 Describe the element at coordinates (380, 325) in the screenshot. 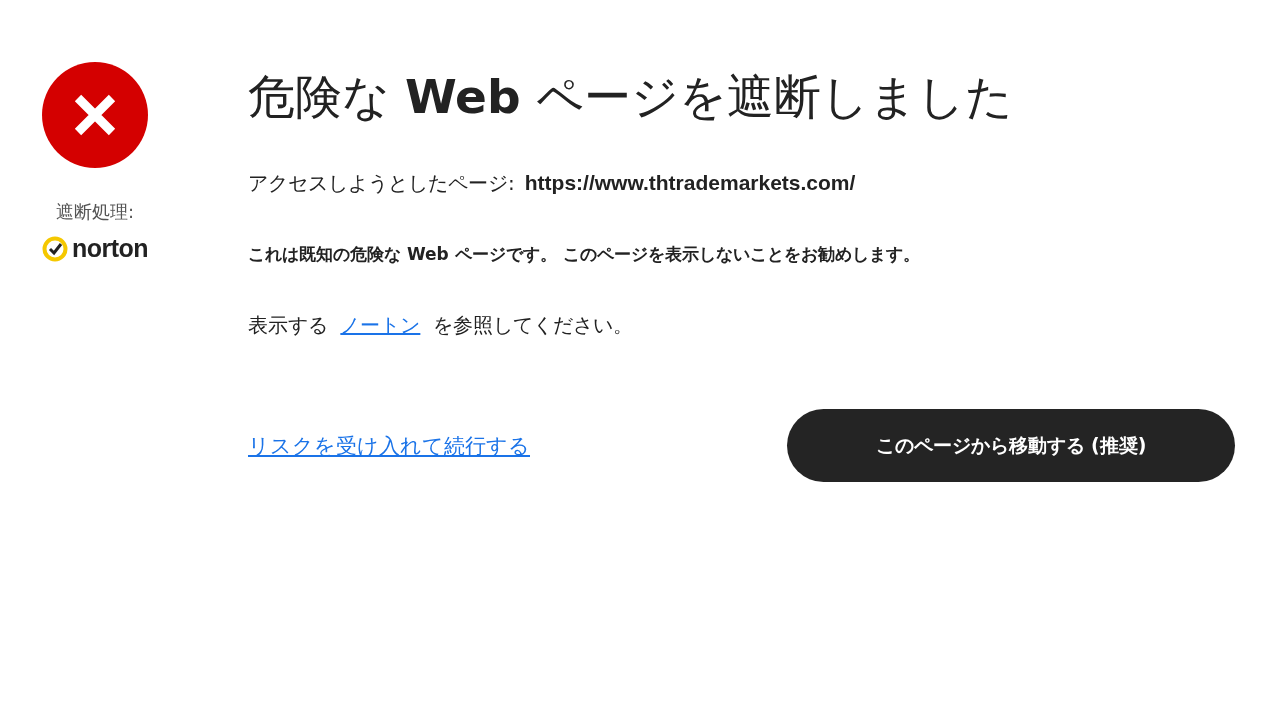

I see `norton-link: ノートン` at that location.